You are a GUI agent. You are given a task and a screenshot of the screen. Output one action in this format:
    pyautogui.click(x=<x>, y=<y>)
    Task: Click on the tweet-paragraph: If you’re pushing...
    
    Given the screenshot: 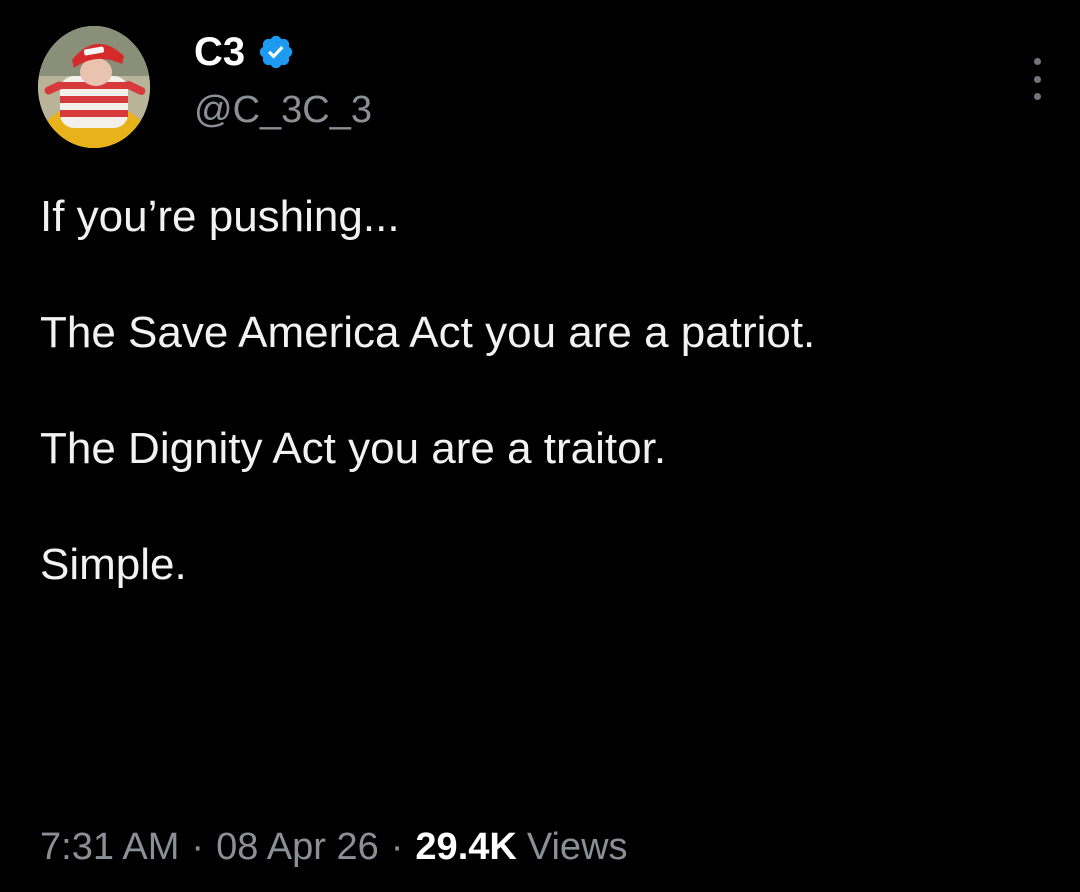 What is the action you would take?
    pyautogui.click(x=220, y=216)
    